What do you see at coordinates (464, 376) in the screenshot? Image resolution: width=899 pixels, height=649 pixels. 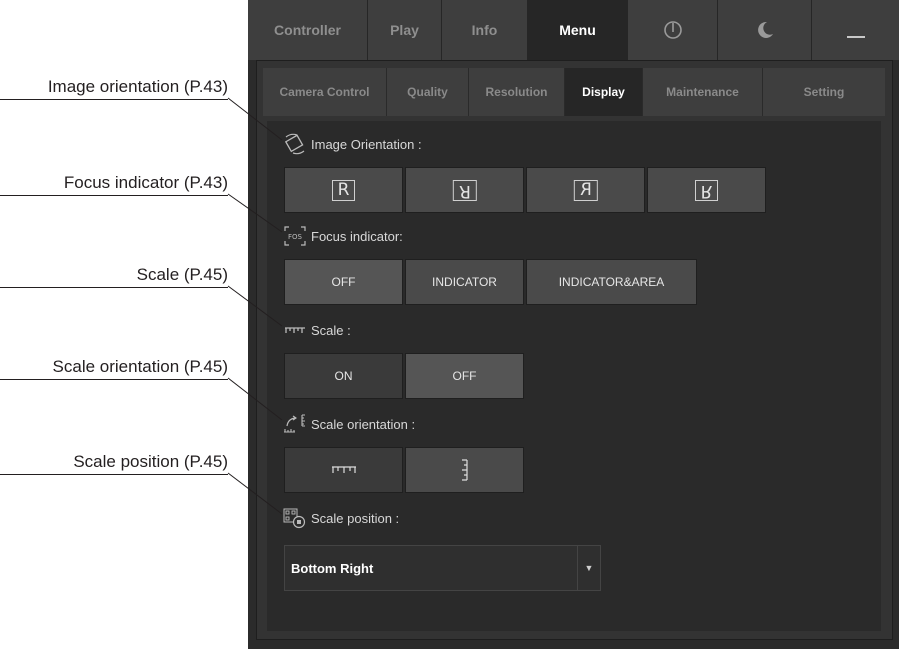 I see `scale-off-button: OFF` at bounding box center [464, 376].